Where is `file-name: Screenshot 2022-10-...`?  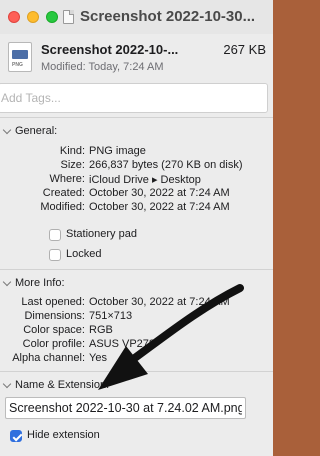 file-name: Screenshot 2022-10-... is located at coordinates (110, 49).